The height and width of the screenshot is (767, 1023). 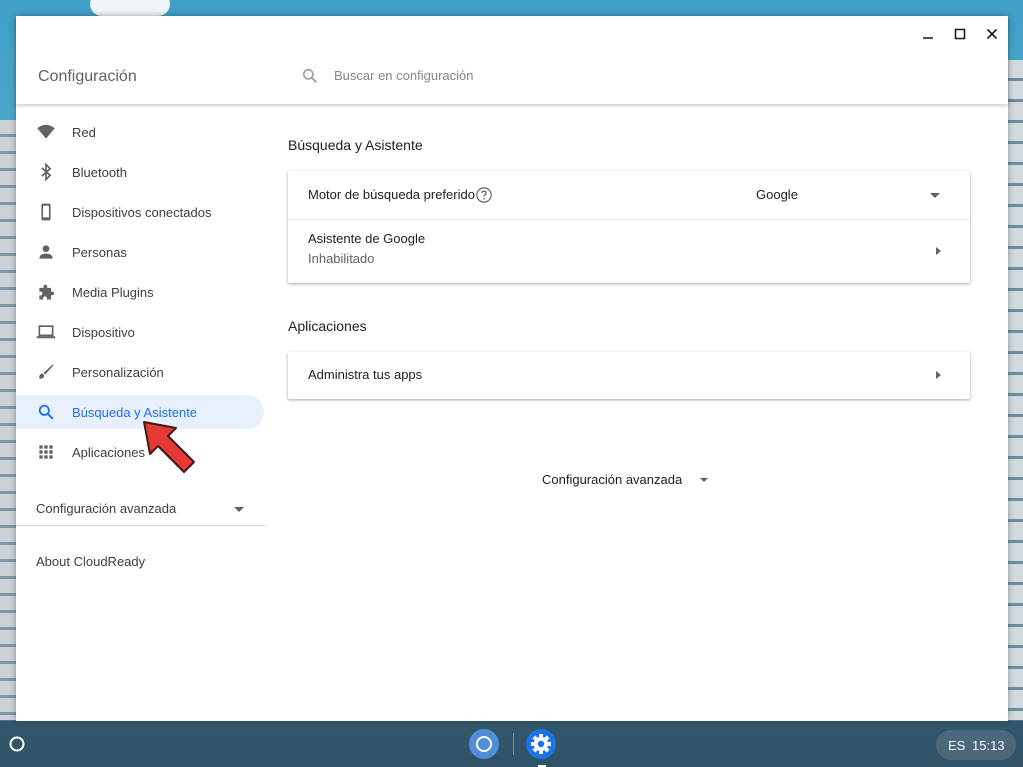 I want to click on shelf: ES 15:13, so click(x=511, y=744).